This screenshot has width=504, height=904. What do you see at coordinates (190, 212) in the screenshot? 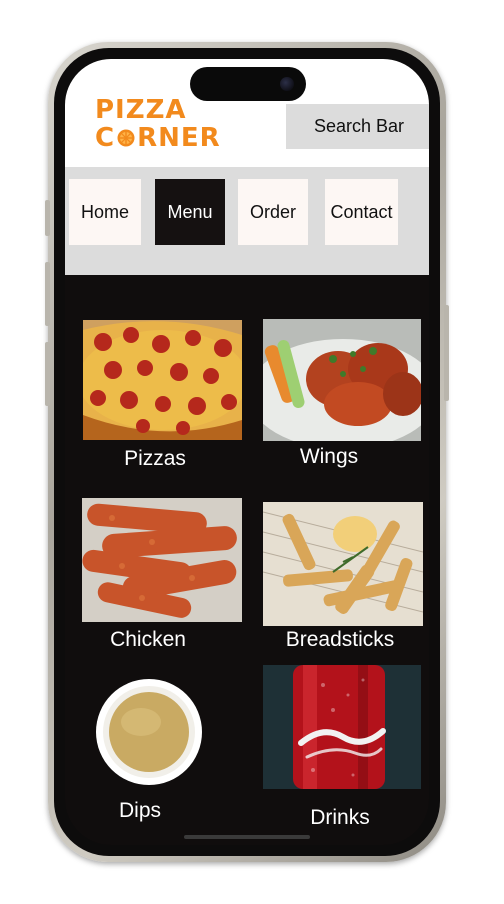
I see `nav-menu: Menu` at bounding box center [190, 212].